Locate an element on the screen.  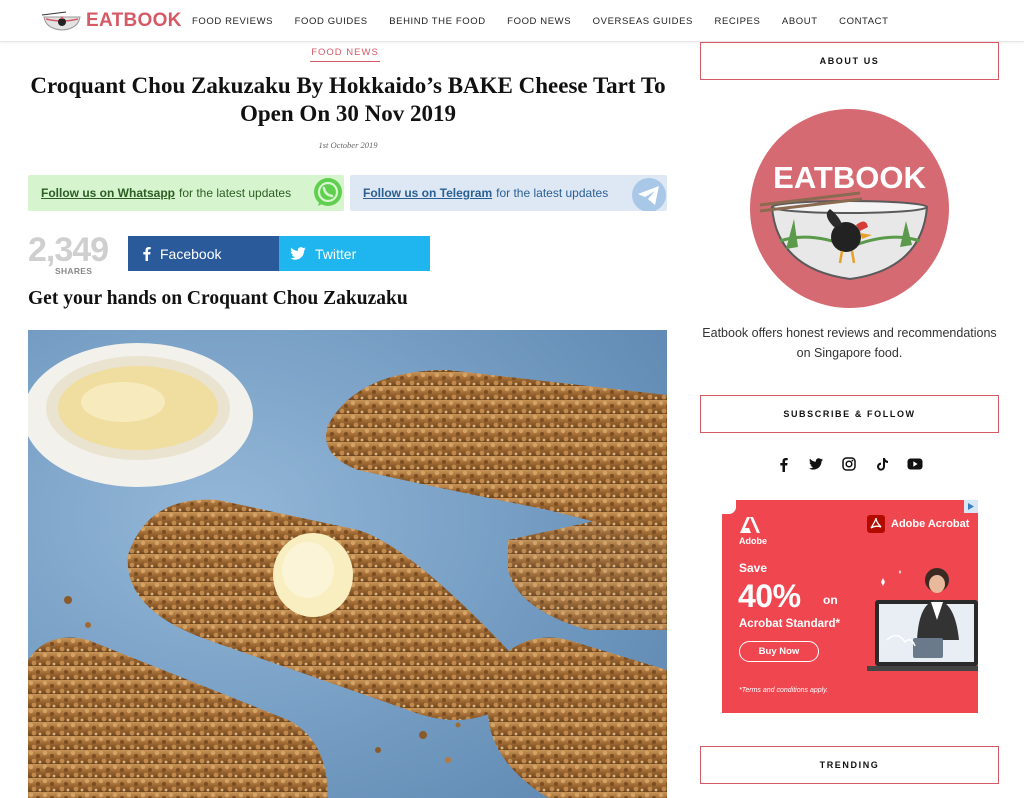
about-us-heading: ABOUT US is located at coordinates (849, 61).